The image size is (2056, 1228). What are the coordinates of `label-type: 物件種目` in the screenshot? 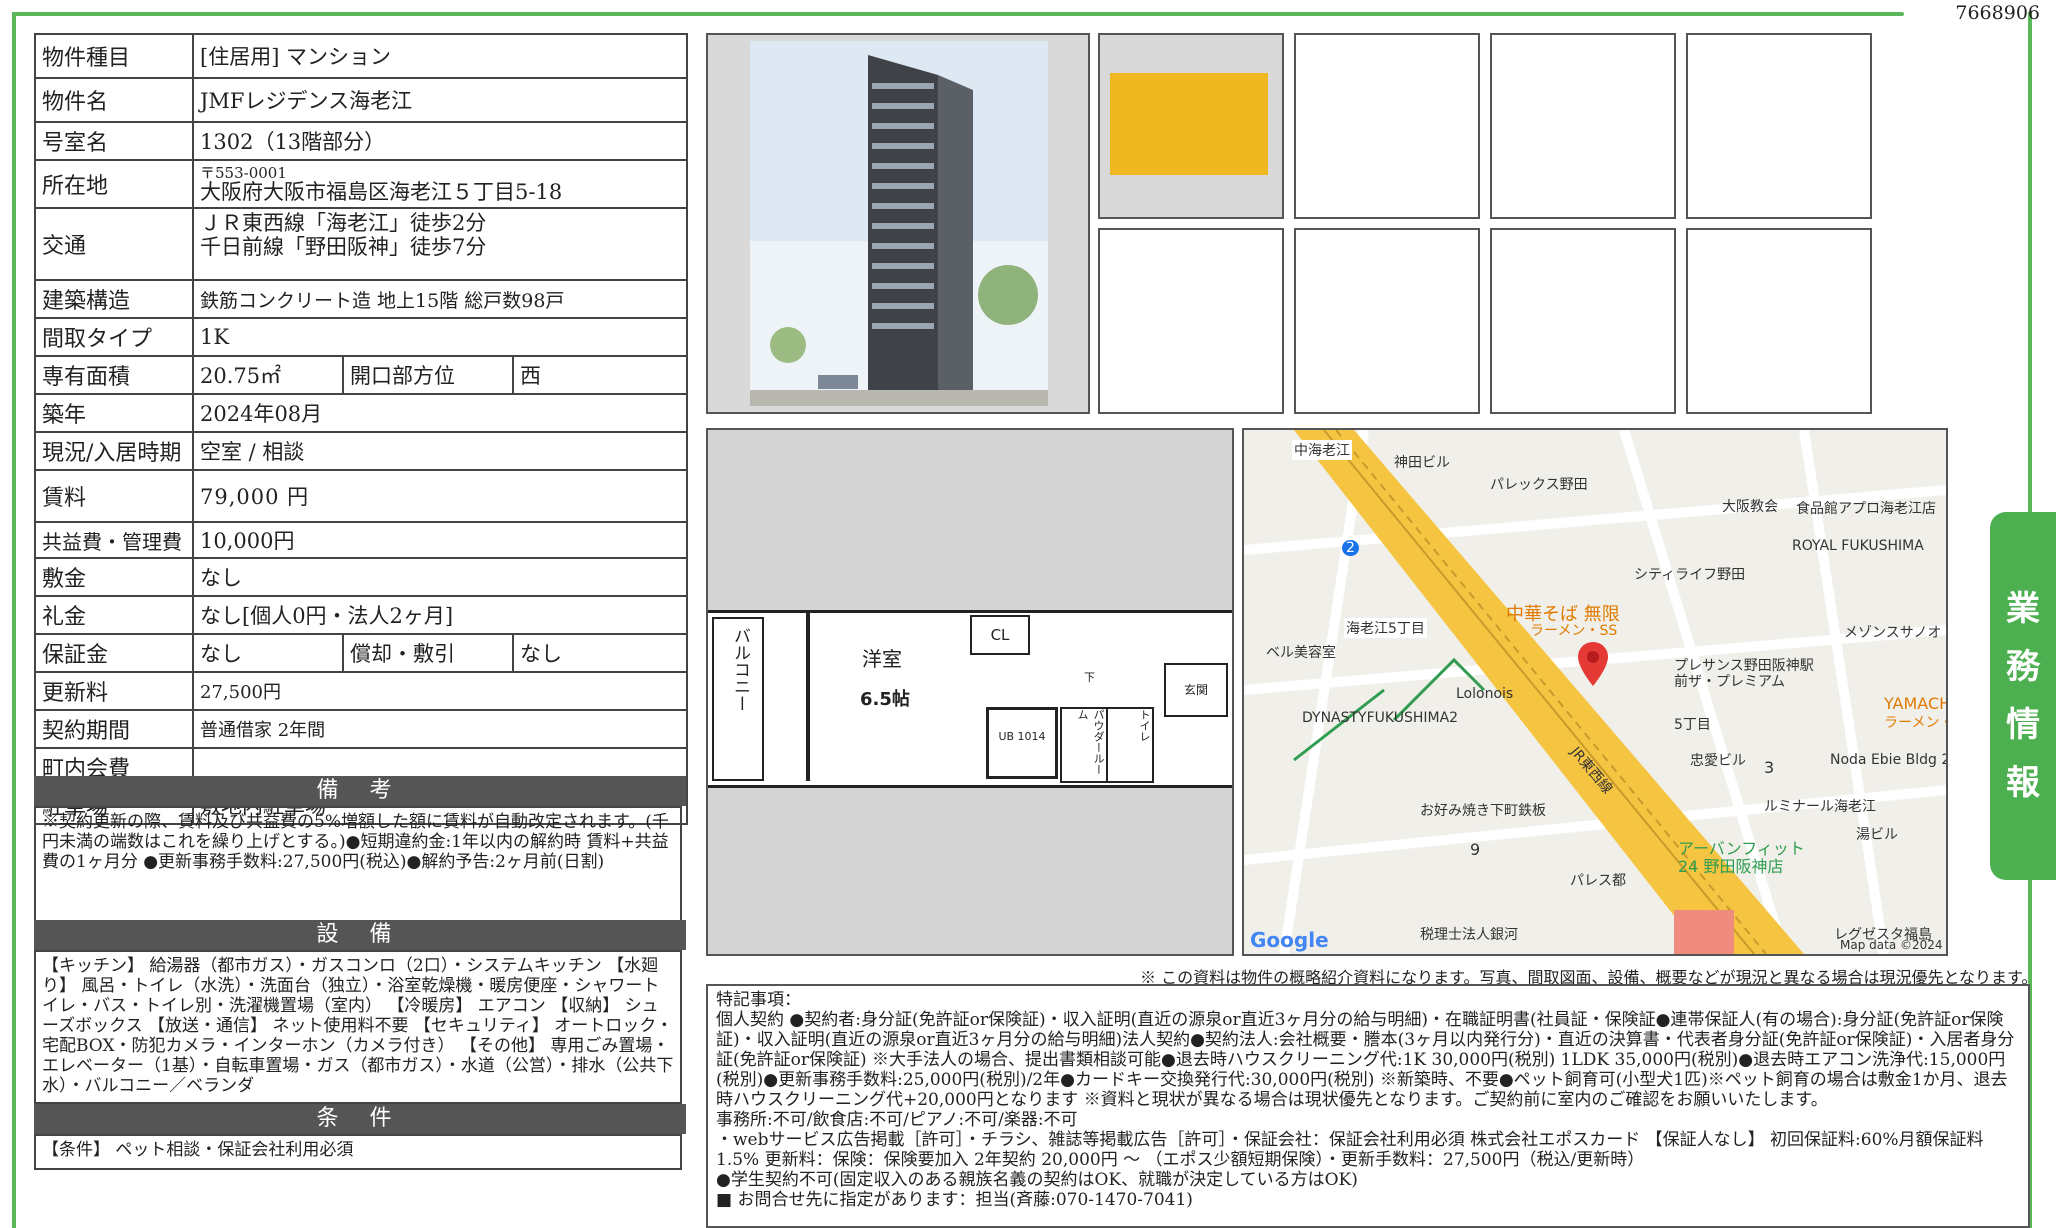 It's located at (114, 56).